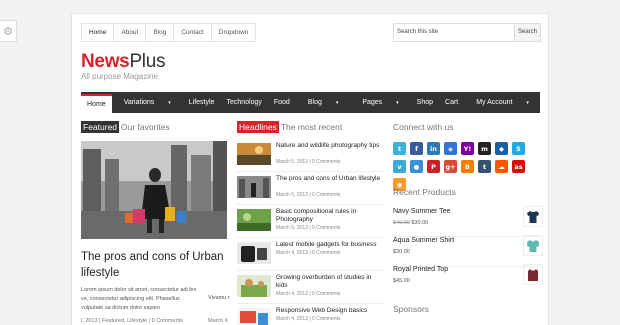  I want to click on product-sale-price: $30.00, so click(420, 223).